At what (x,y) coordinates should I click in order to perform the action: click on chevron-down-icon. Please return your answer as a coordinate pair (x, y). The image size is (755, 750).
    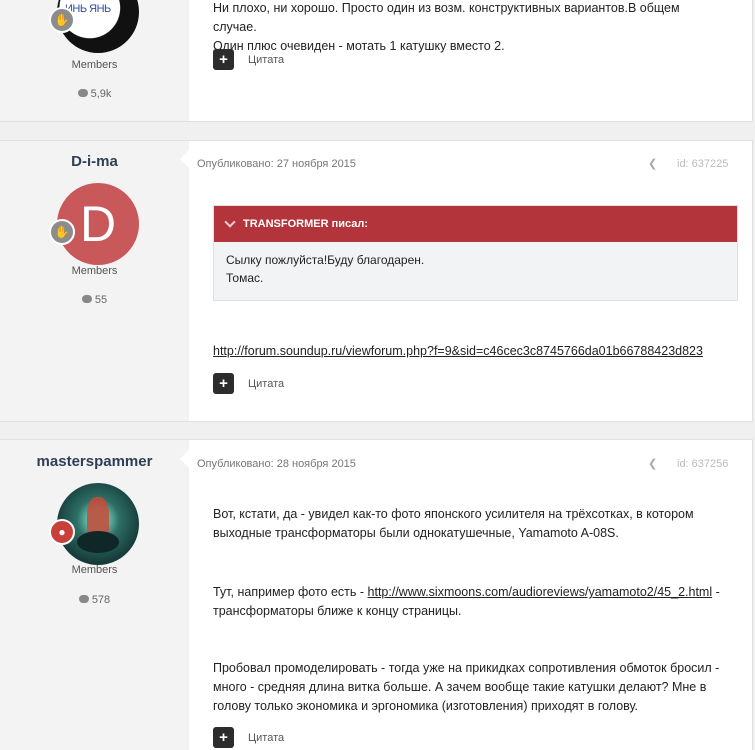
    Looking at the image, I should click on (230, 221).